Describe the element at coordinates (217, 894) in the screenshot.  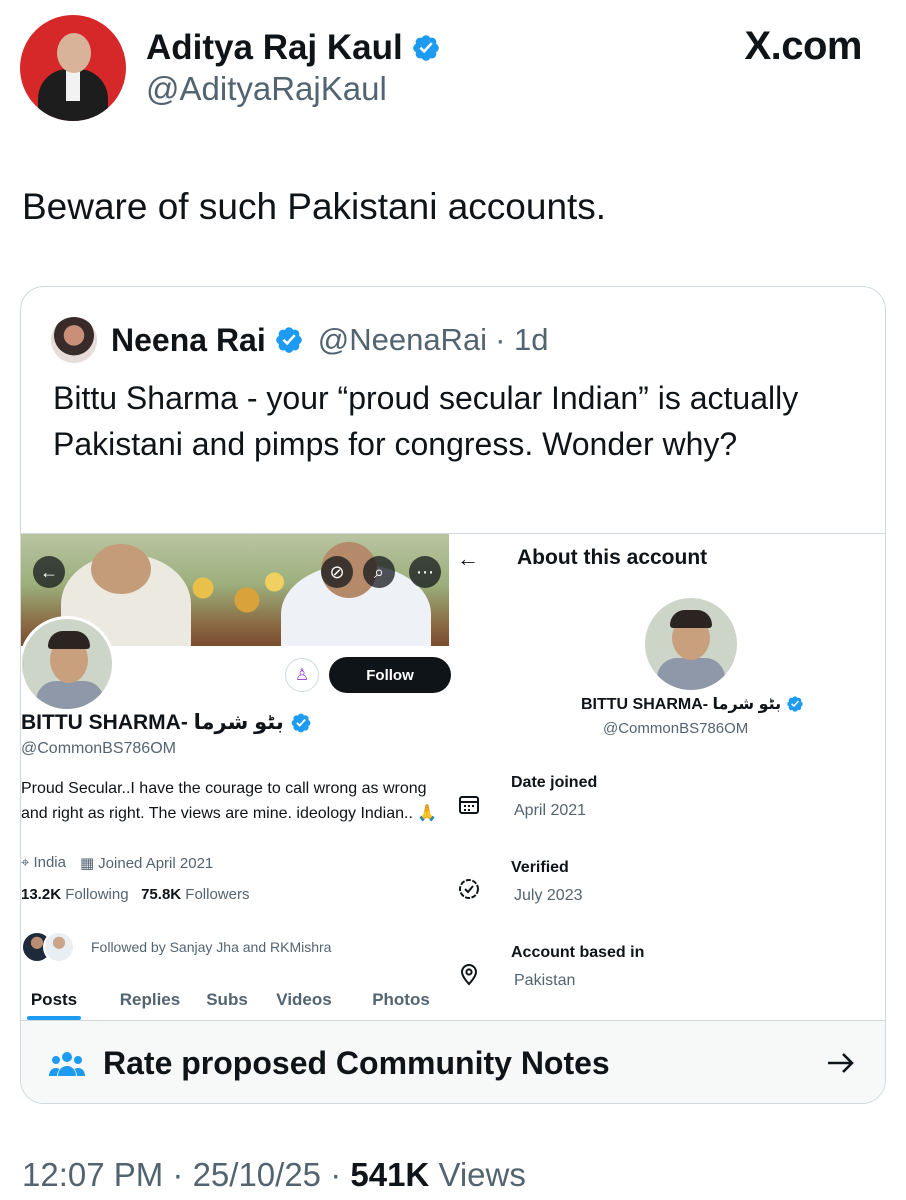
I see `followers-label: Followers` at that location.